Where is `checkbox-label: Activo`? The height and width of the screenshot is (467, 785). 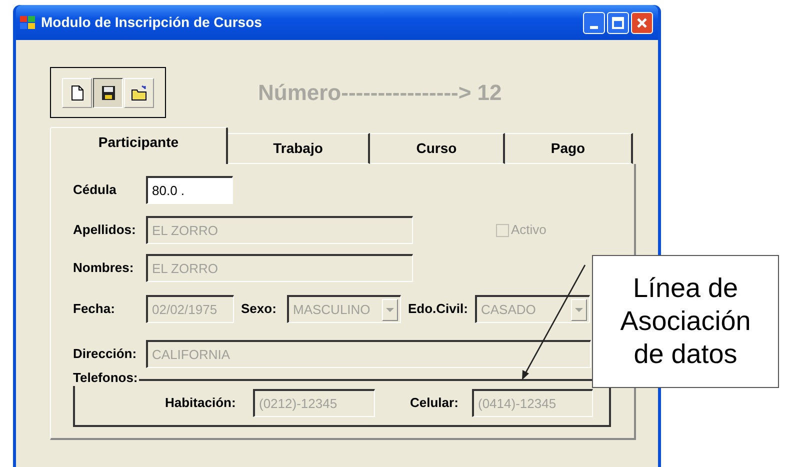
checkbox-label: Activo is located at coordinates (528, 230).